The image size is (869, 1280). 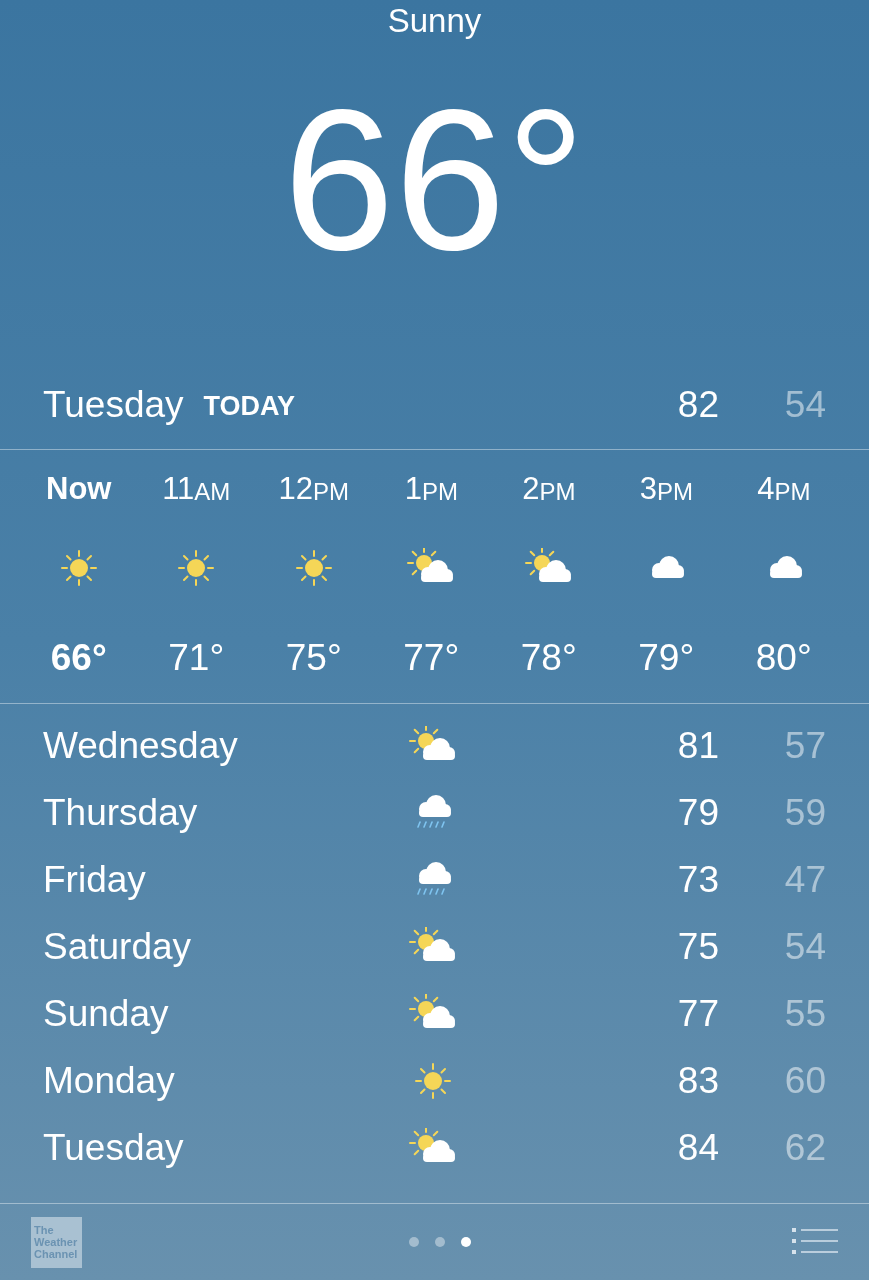 What do you see at coordinates (431, 490) in the screenshot?
I see `hour-label: 1PM` at bounding box center [431, 490].